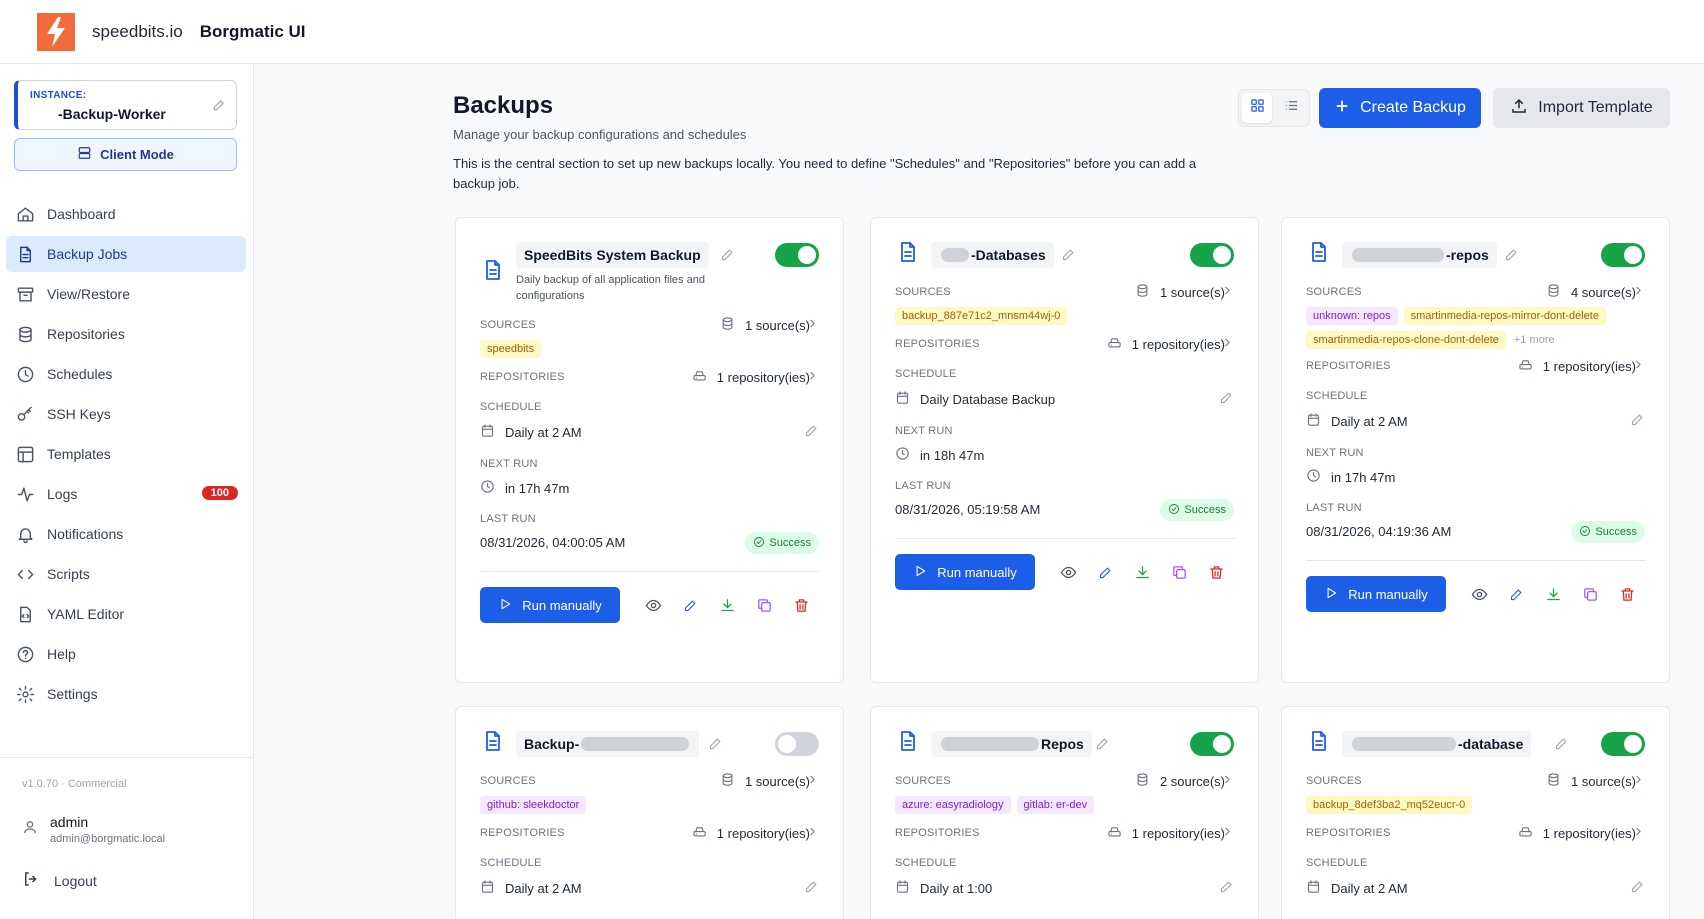 The height and width of the screenshot is (919, 1704). Describe the element at coordinates (531, 432) in the screenshot. I see `schedule-value: Daily at 2 AM` at that location.